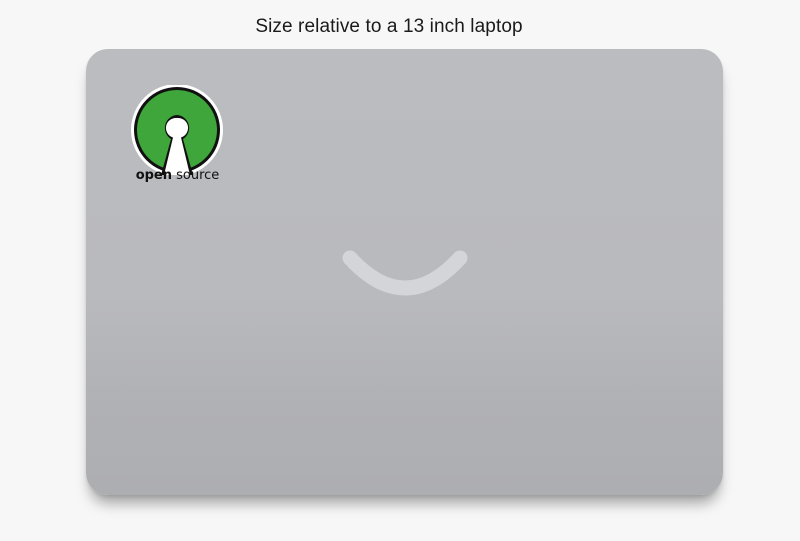 The width and height of the screenshot is (800, 541). I want to click on open-source-keyhole-logo-icon, so click(177, 130).